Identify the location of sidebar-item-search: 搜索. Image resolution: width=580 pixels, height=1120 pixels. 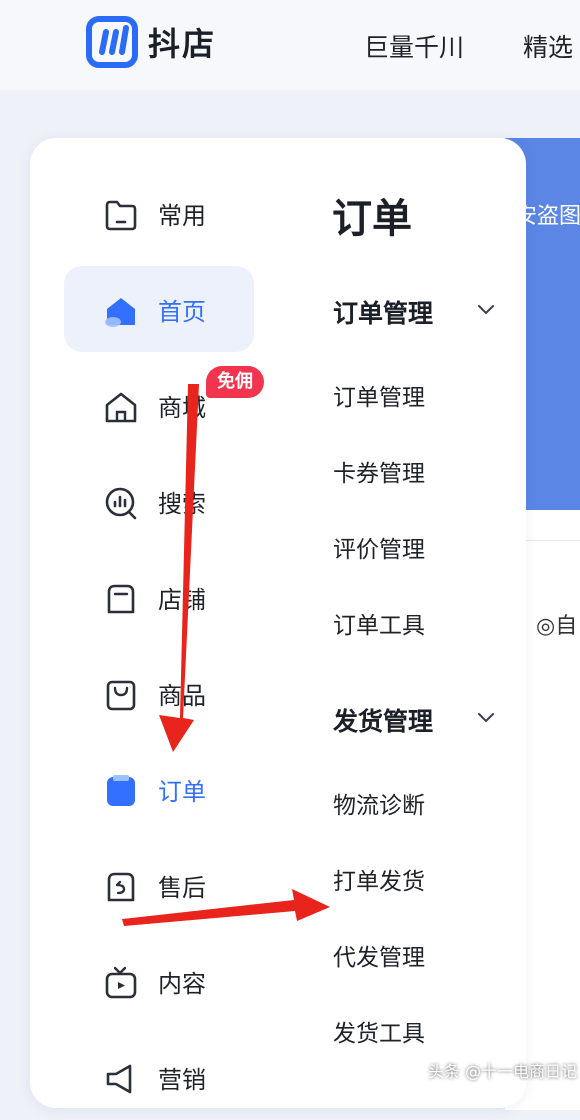
(159, 501).